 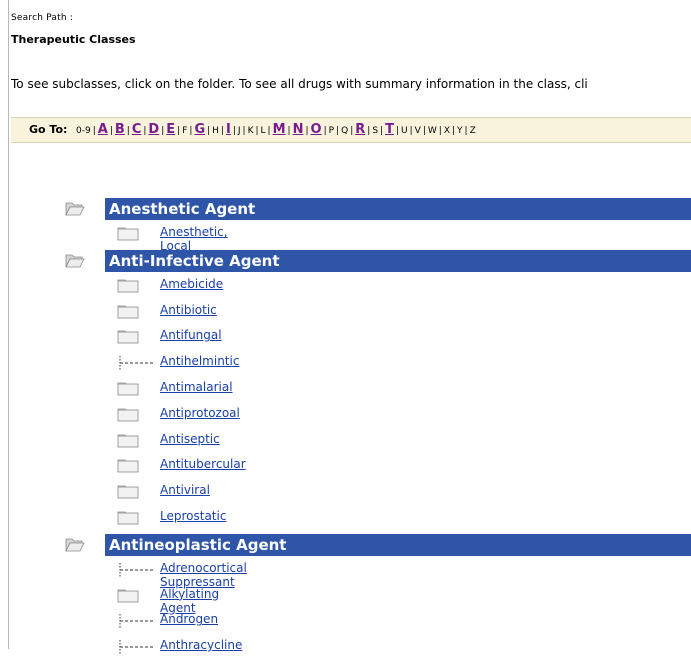 I want to click on category-header: Antineoplastic Agent, so click(x=398, y=544).